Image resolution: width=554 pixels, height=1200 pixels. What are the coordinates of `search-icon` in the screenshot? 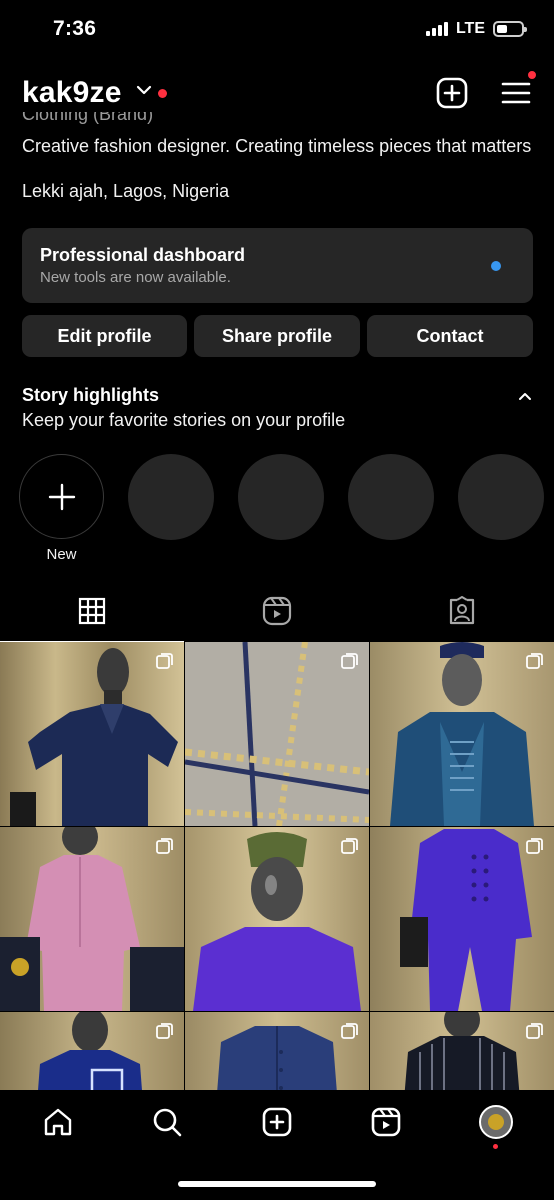 It's located at (167, 1122).